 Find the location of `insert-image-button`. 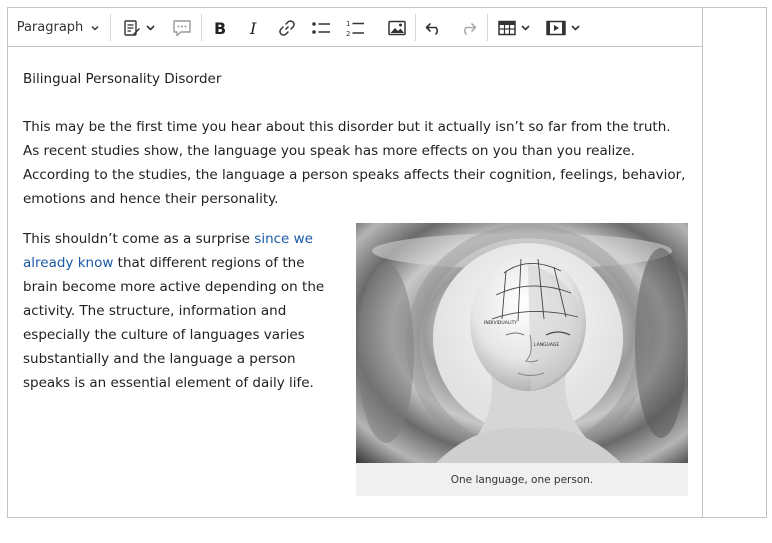

insert-image-button is located at coordinates (397, 27).